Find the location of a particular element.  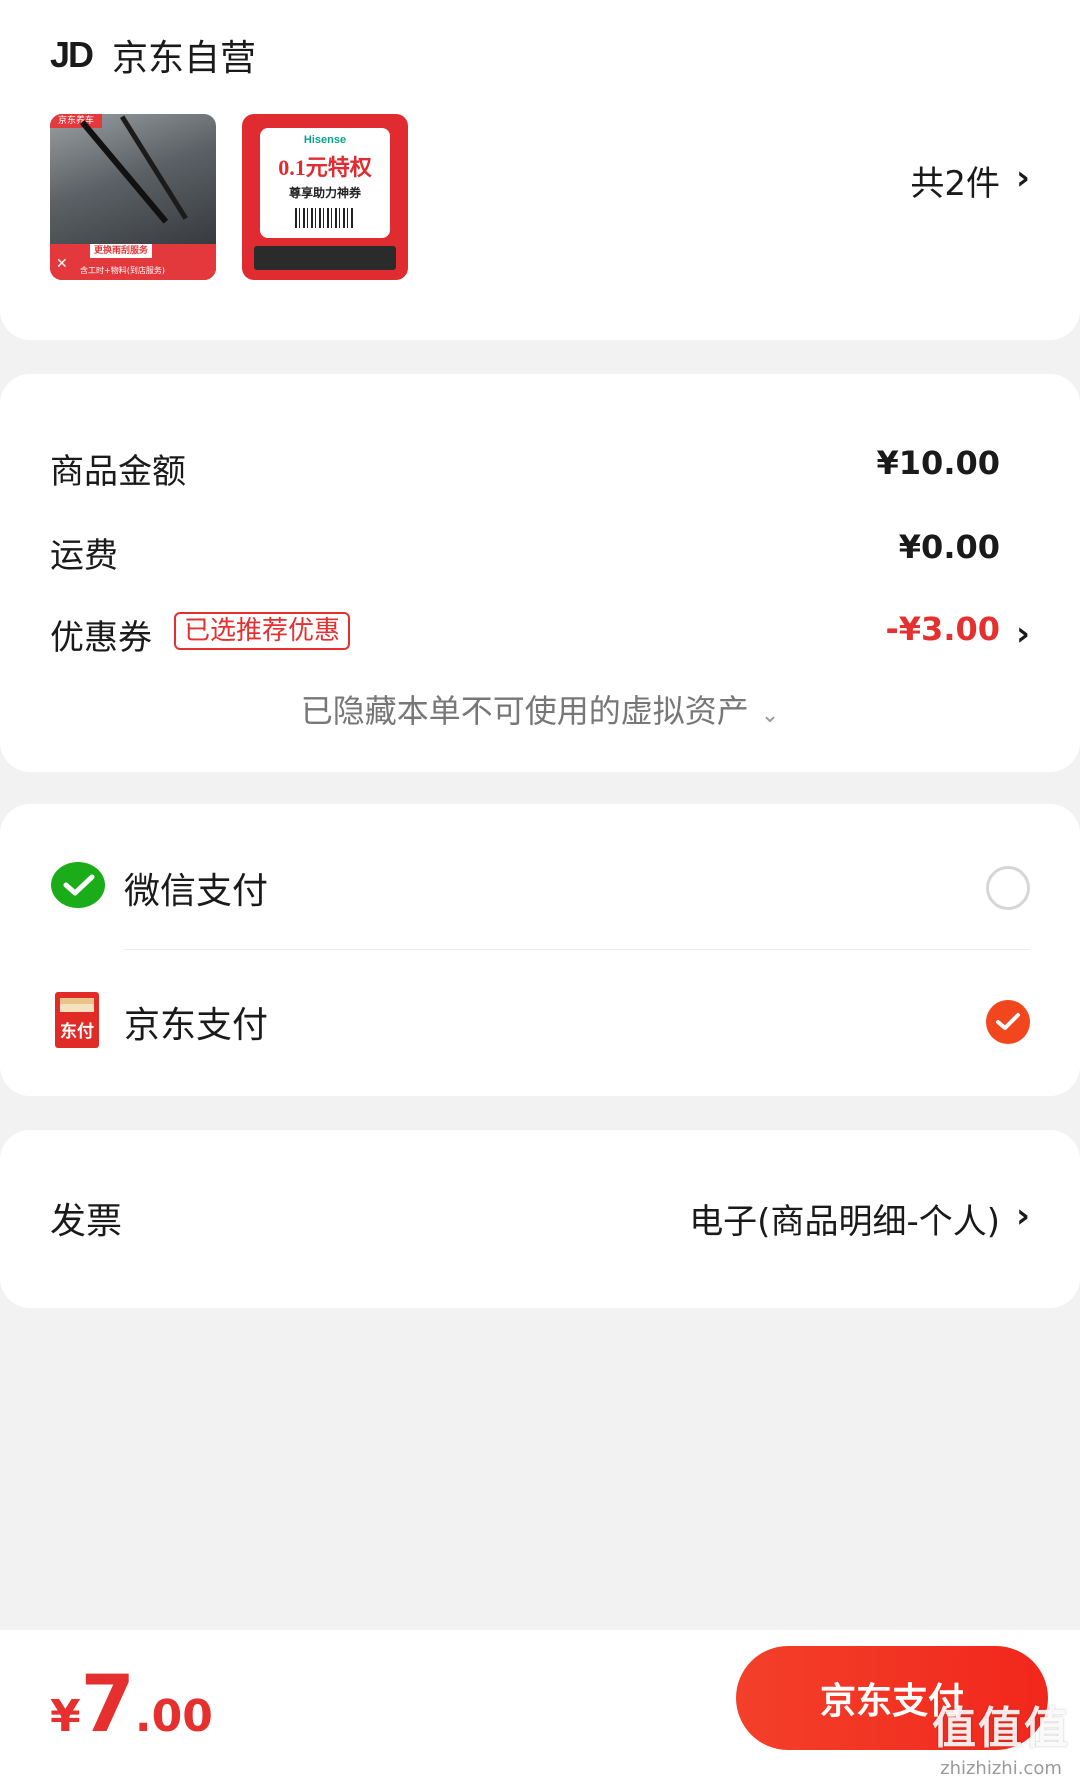

jd-pay-icon-text: 东付 is located at coordinates (77, 1031).